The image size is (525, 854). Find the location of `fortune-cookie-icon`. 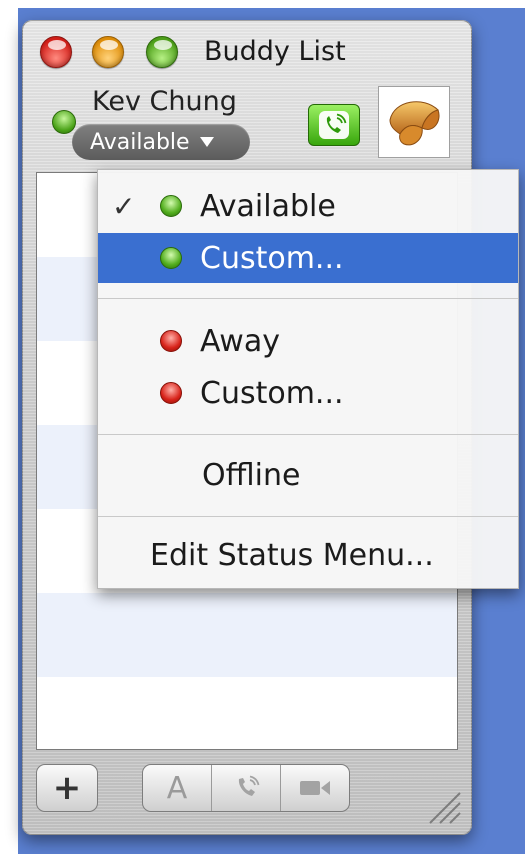

fortune-cookie-icon is located at coordinates (414, 123).